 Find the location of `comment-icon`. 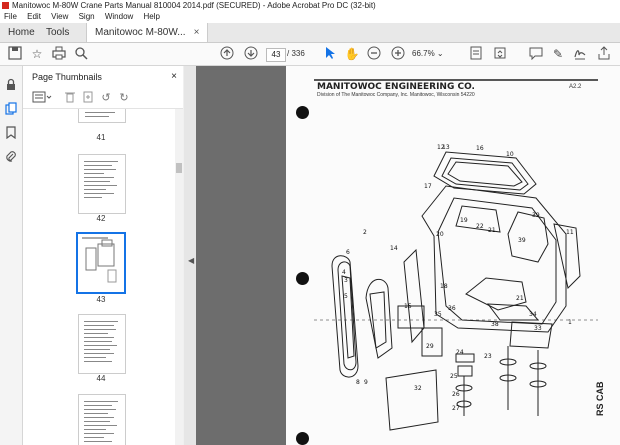

comment-icon is located at coordinates (536, 54).